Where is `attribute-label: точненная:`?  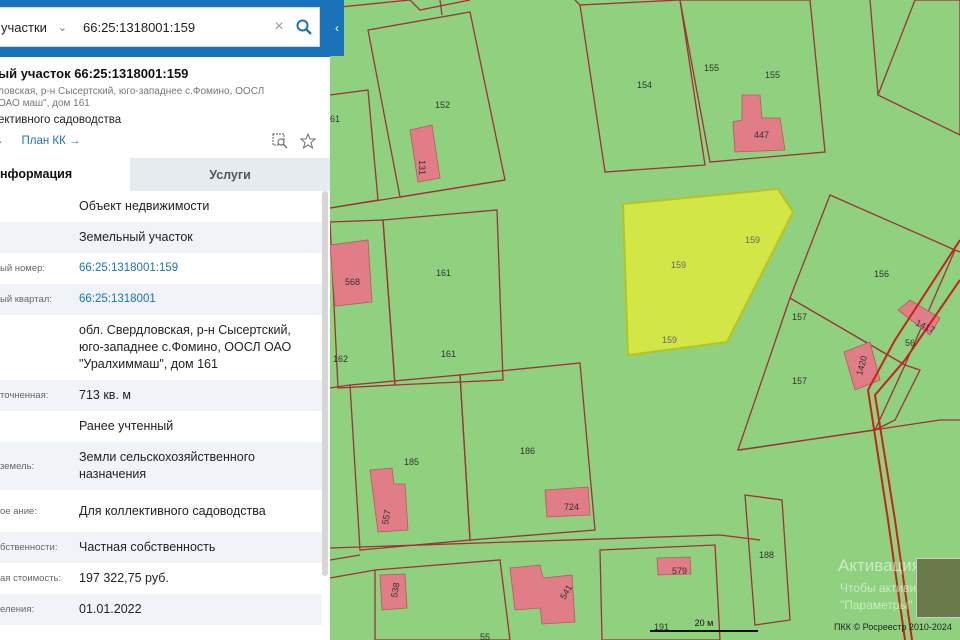 attribute-label: точненная: is located at coordinates (24, 395).